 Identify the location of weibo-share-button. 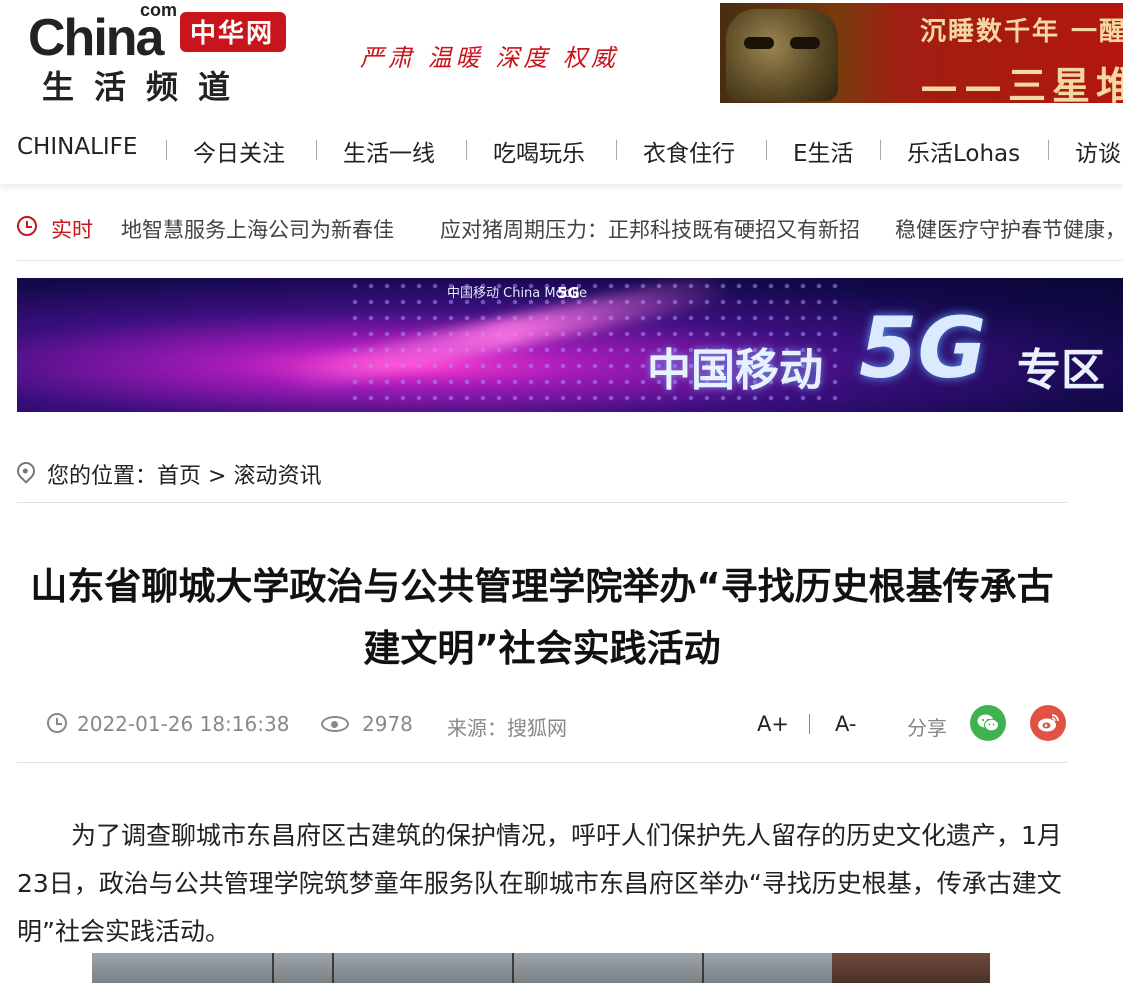
(1048, 723).